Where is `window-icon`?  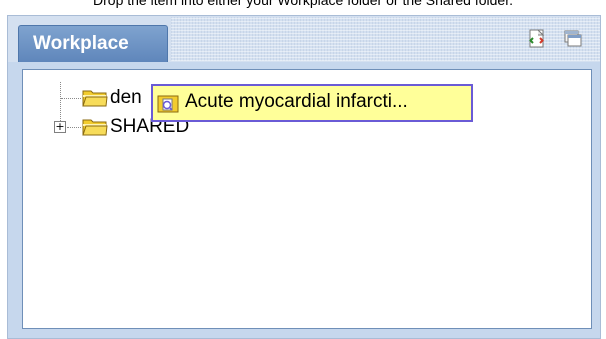 window-icon is located at coordinates (573, 39).